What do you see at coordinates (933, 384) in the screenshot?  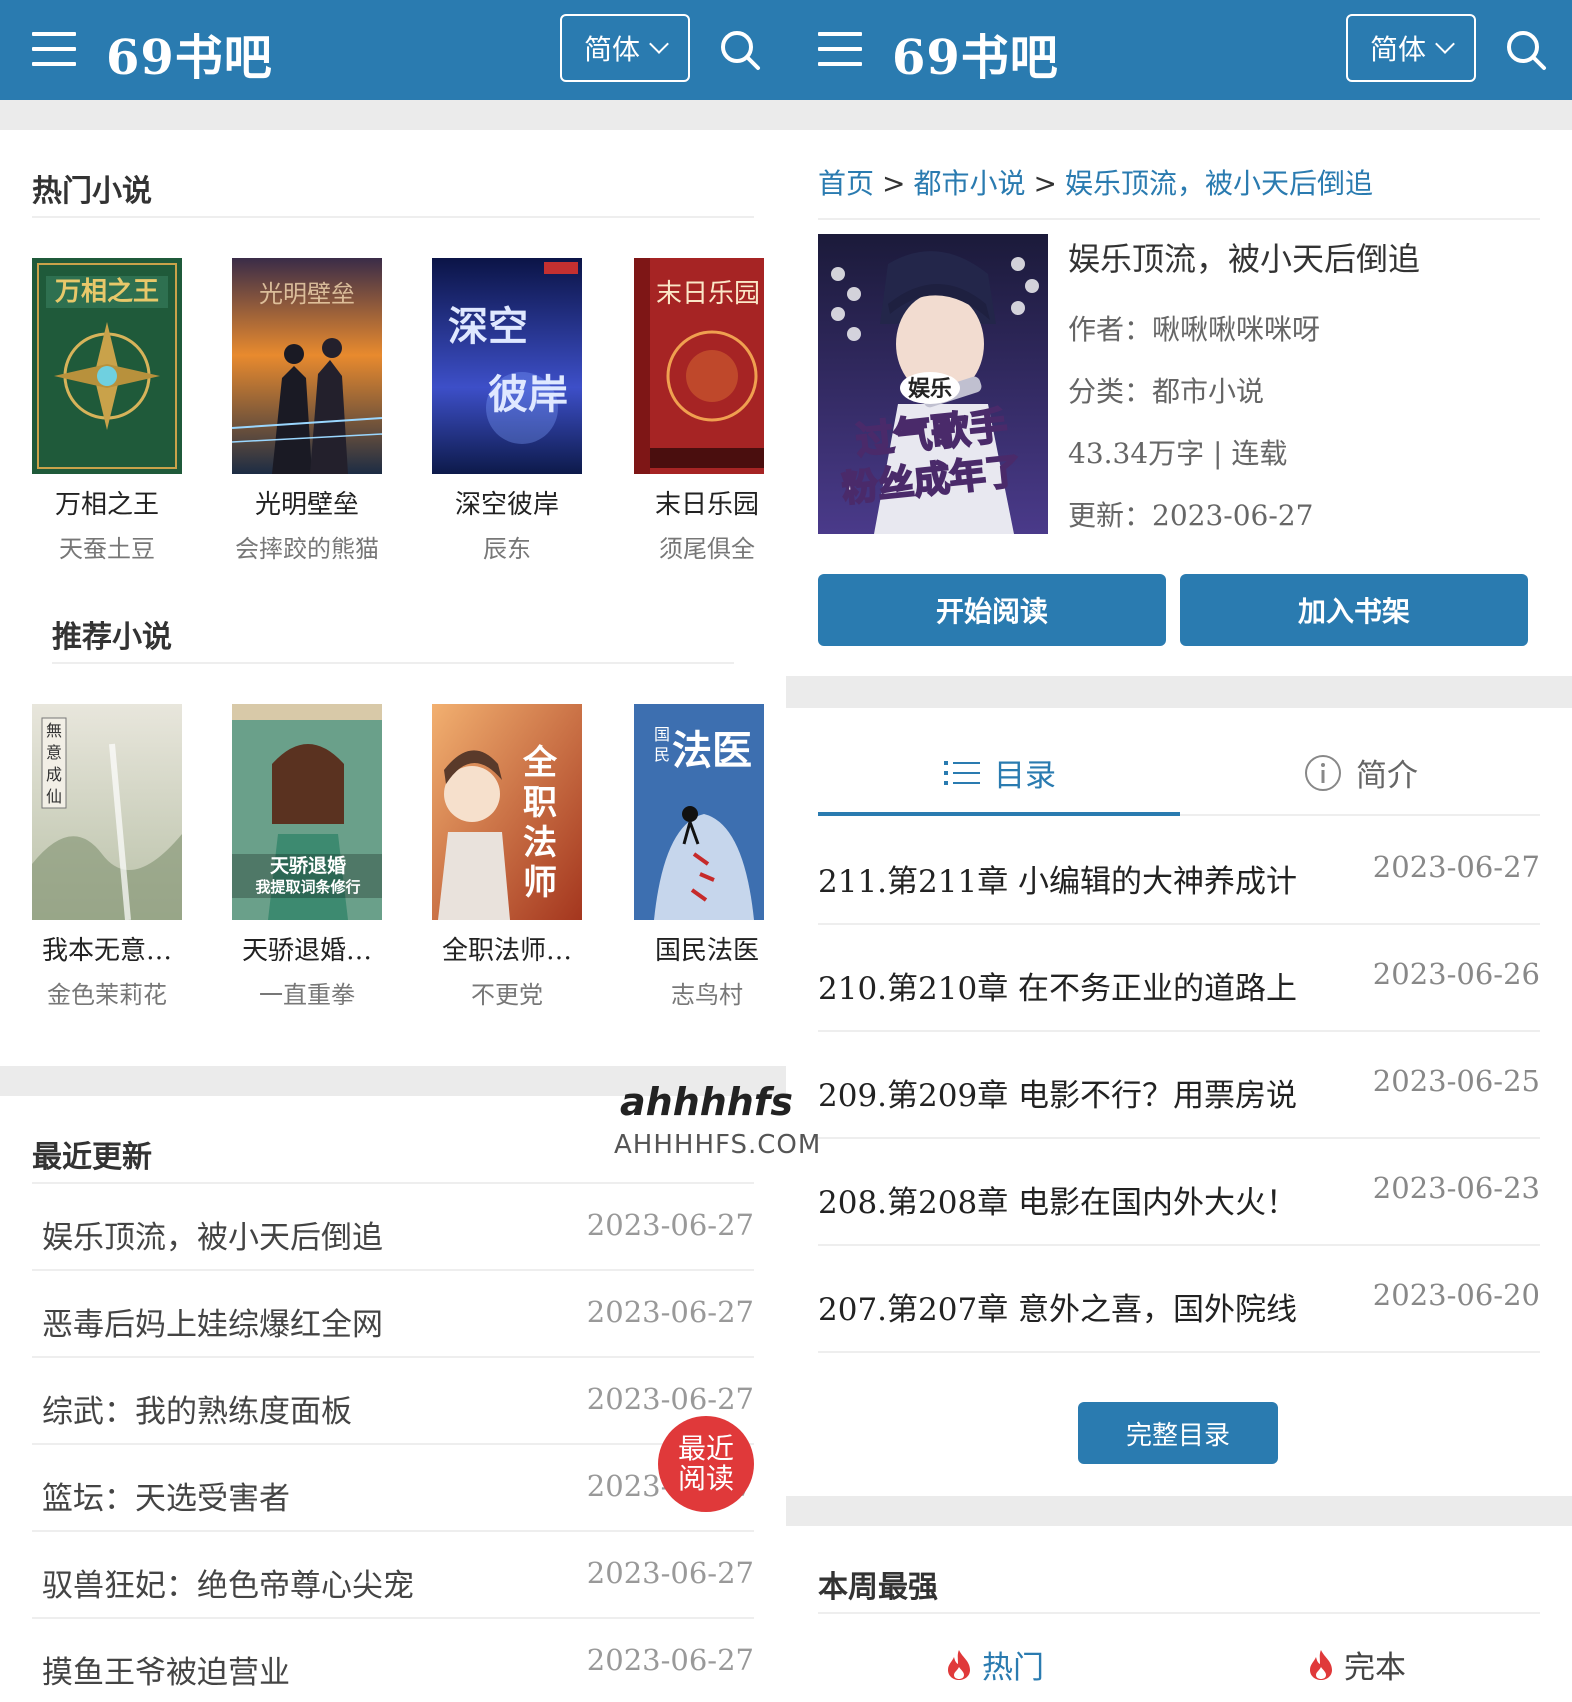 I see `book-cover: 娱乐 过气歌手 粉丝成年了` at bounding box center [933, 384].